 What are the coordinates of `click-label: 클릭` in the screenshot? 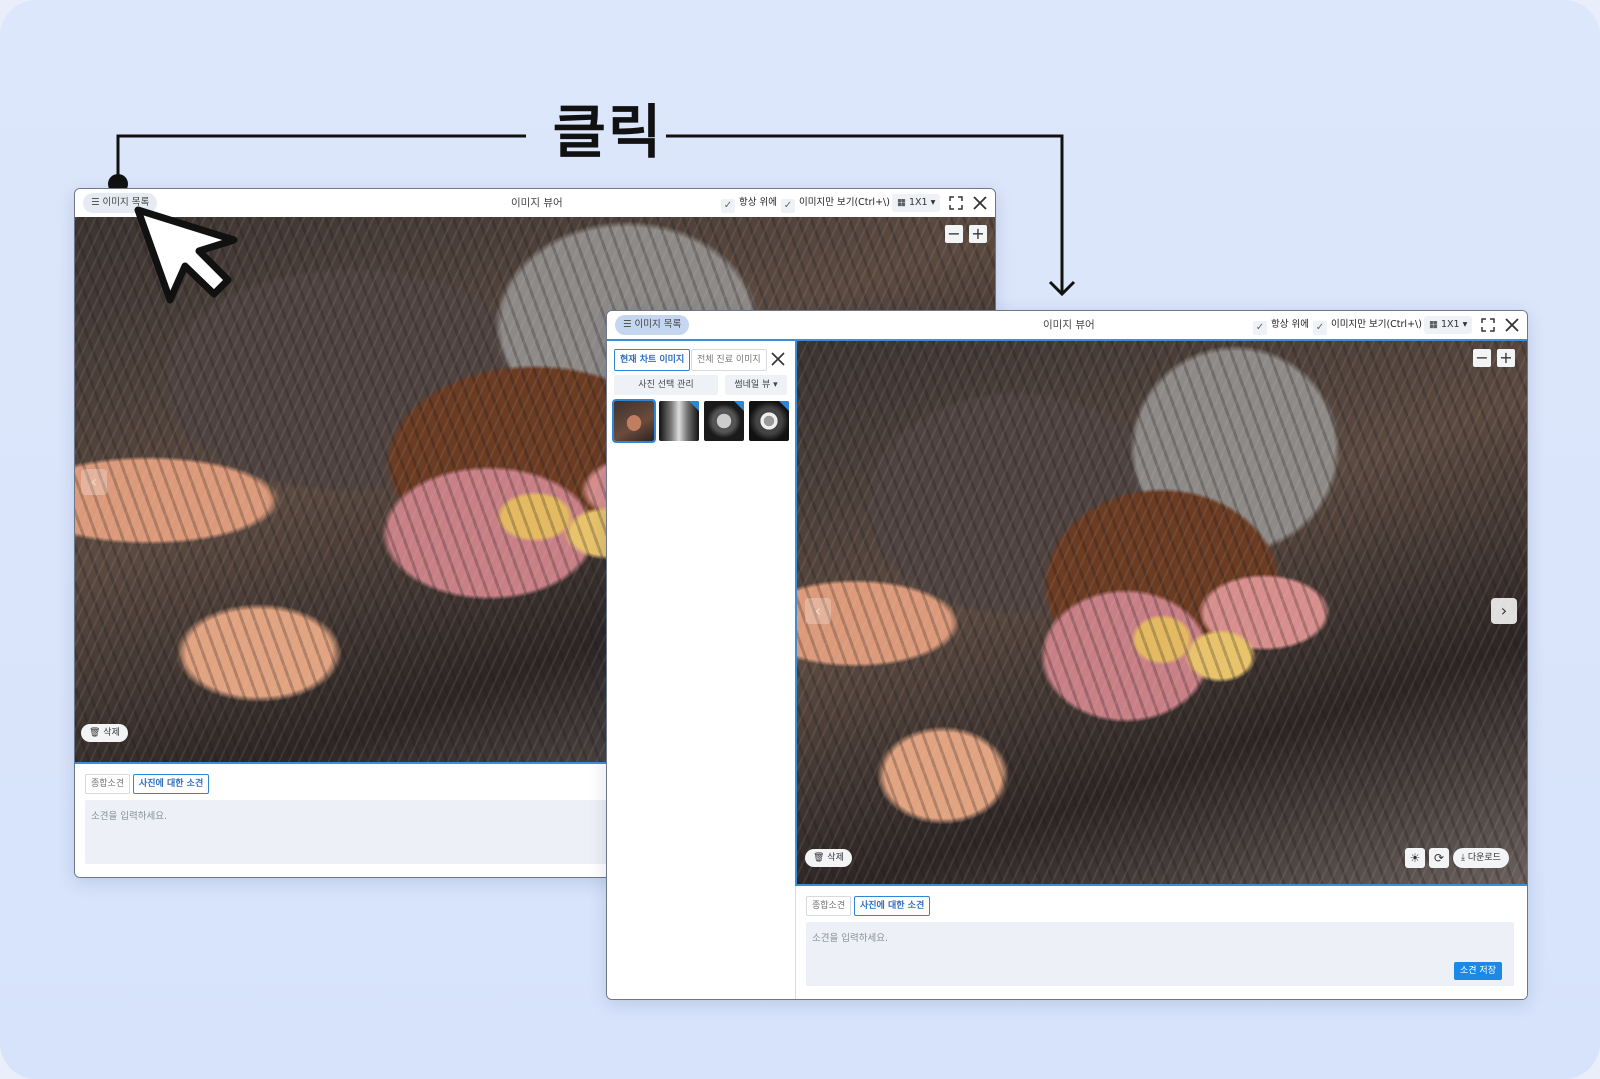 It's located at (608, 132).